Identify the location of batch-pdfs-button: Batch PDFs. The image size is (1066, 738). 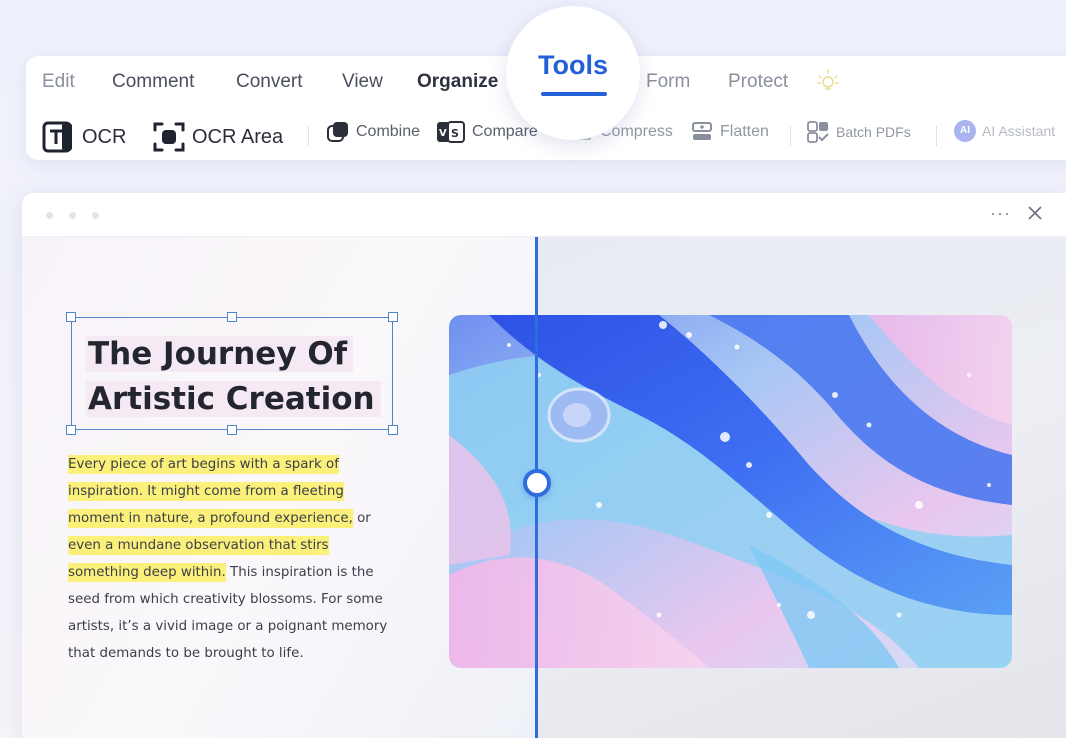
(858, 132).